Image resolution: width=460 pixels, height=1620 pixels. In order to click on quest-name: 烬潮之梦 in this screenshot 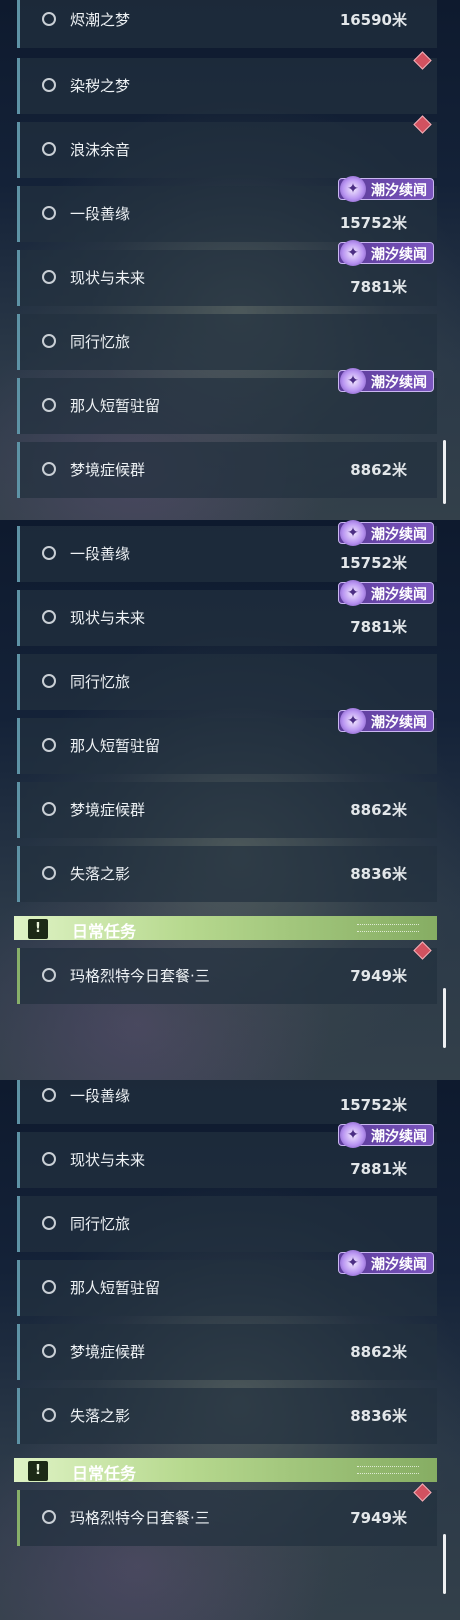, I will do `click(100, 20)`.